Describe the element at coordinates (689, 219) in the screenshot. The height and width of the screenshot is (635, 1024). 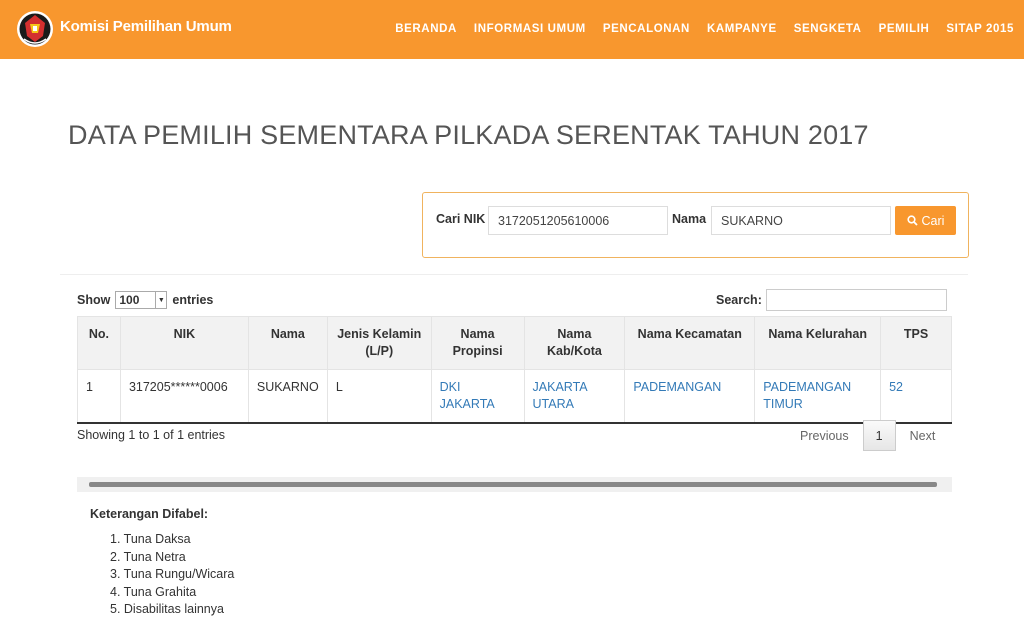
I see `nama-label: Nama` at that location.